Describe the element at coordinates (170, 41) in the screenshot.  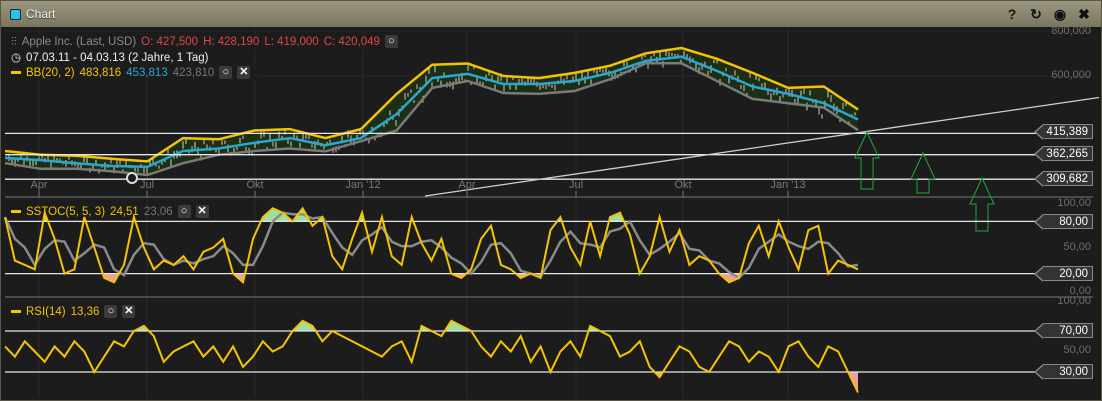
I see `open-value: O: 427,500` at that location.